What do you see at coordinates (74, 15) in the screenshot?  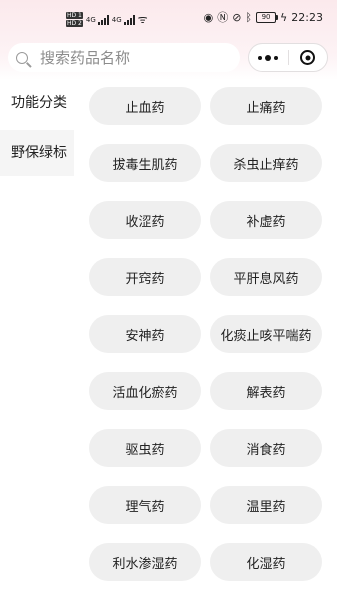 I see `sim1-label: HD 1` at bounding box center [74, 15].